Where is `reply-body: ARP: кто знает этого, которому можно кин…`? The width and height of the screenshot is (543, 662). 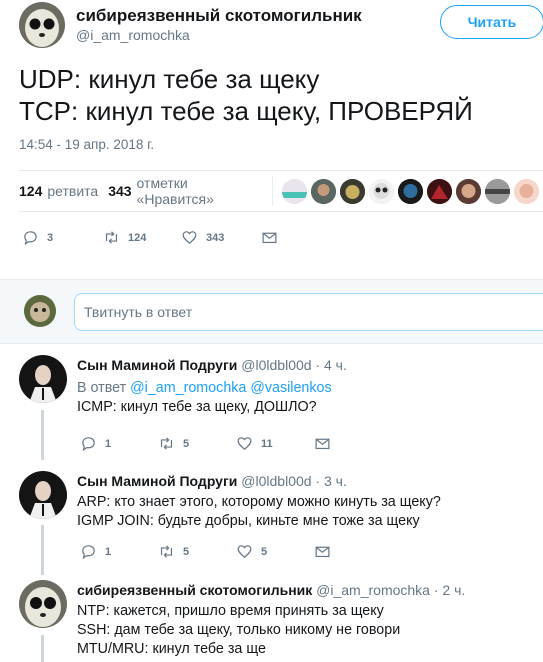
reply-body: ARP: кто знает этого, которому можно кин… is located at coordinates (259, 512).